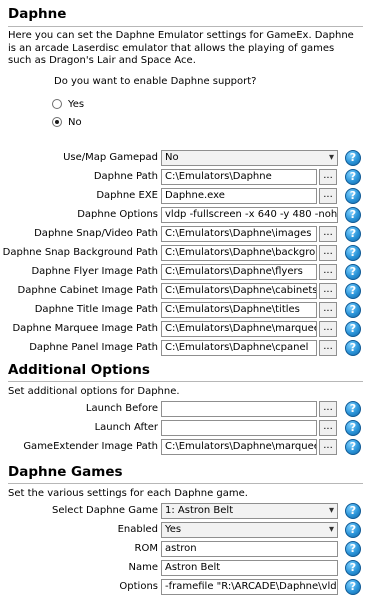 The height and width of the screenshot is (599, 370). What do you see at coordinates (94, 271) in the screenshot?
I see `daphne-flyer-image-path-label: Daphne Flyer Image Path` at bounding box center [94, 271].